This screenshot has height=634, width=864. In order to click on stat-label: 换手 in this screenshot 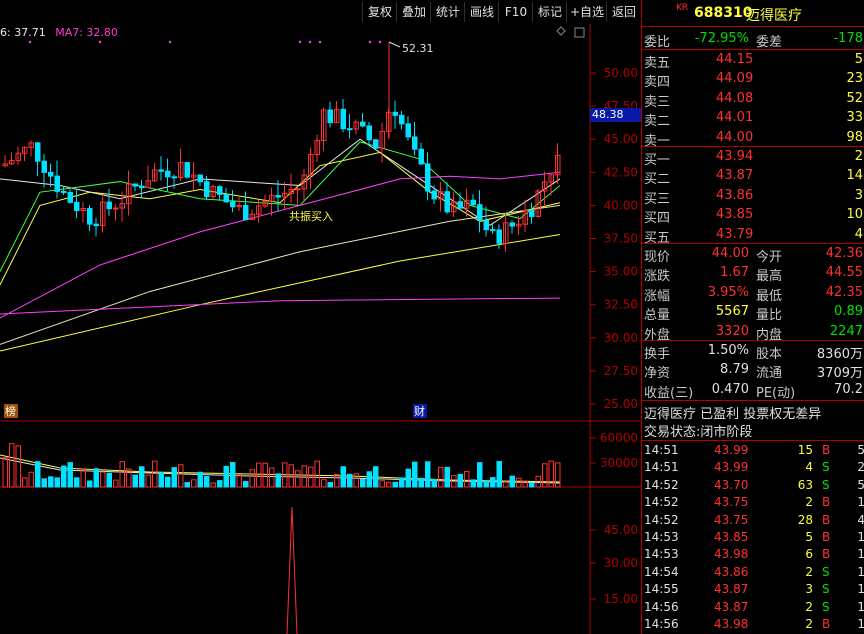, I will do `click(657, 354)`.